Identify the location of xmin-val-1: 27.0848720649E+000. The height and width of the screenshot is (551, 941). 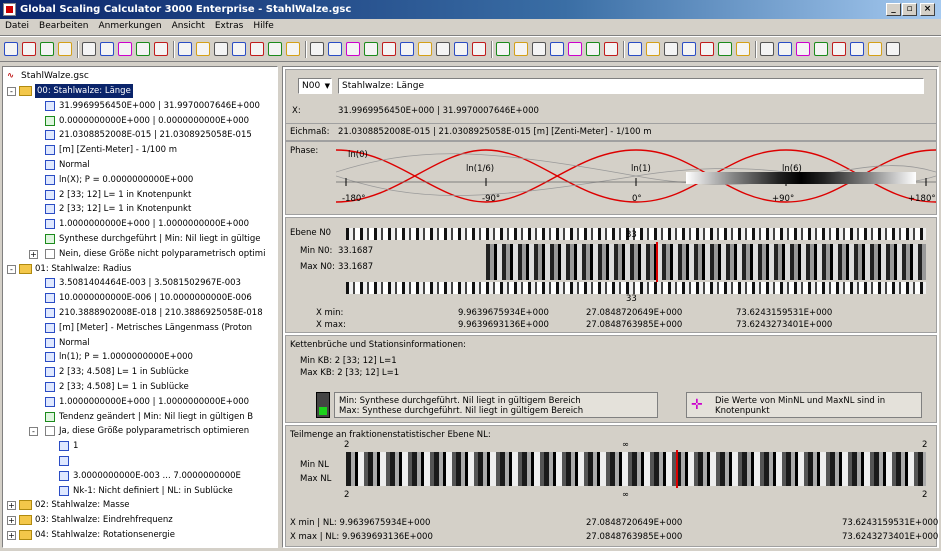
(634, 313).